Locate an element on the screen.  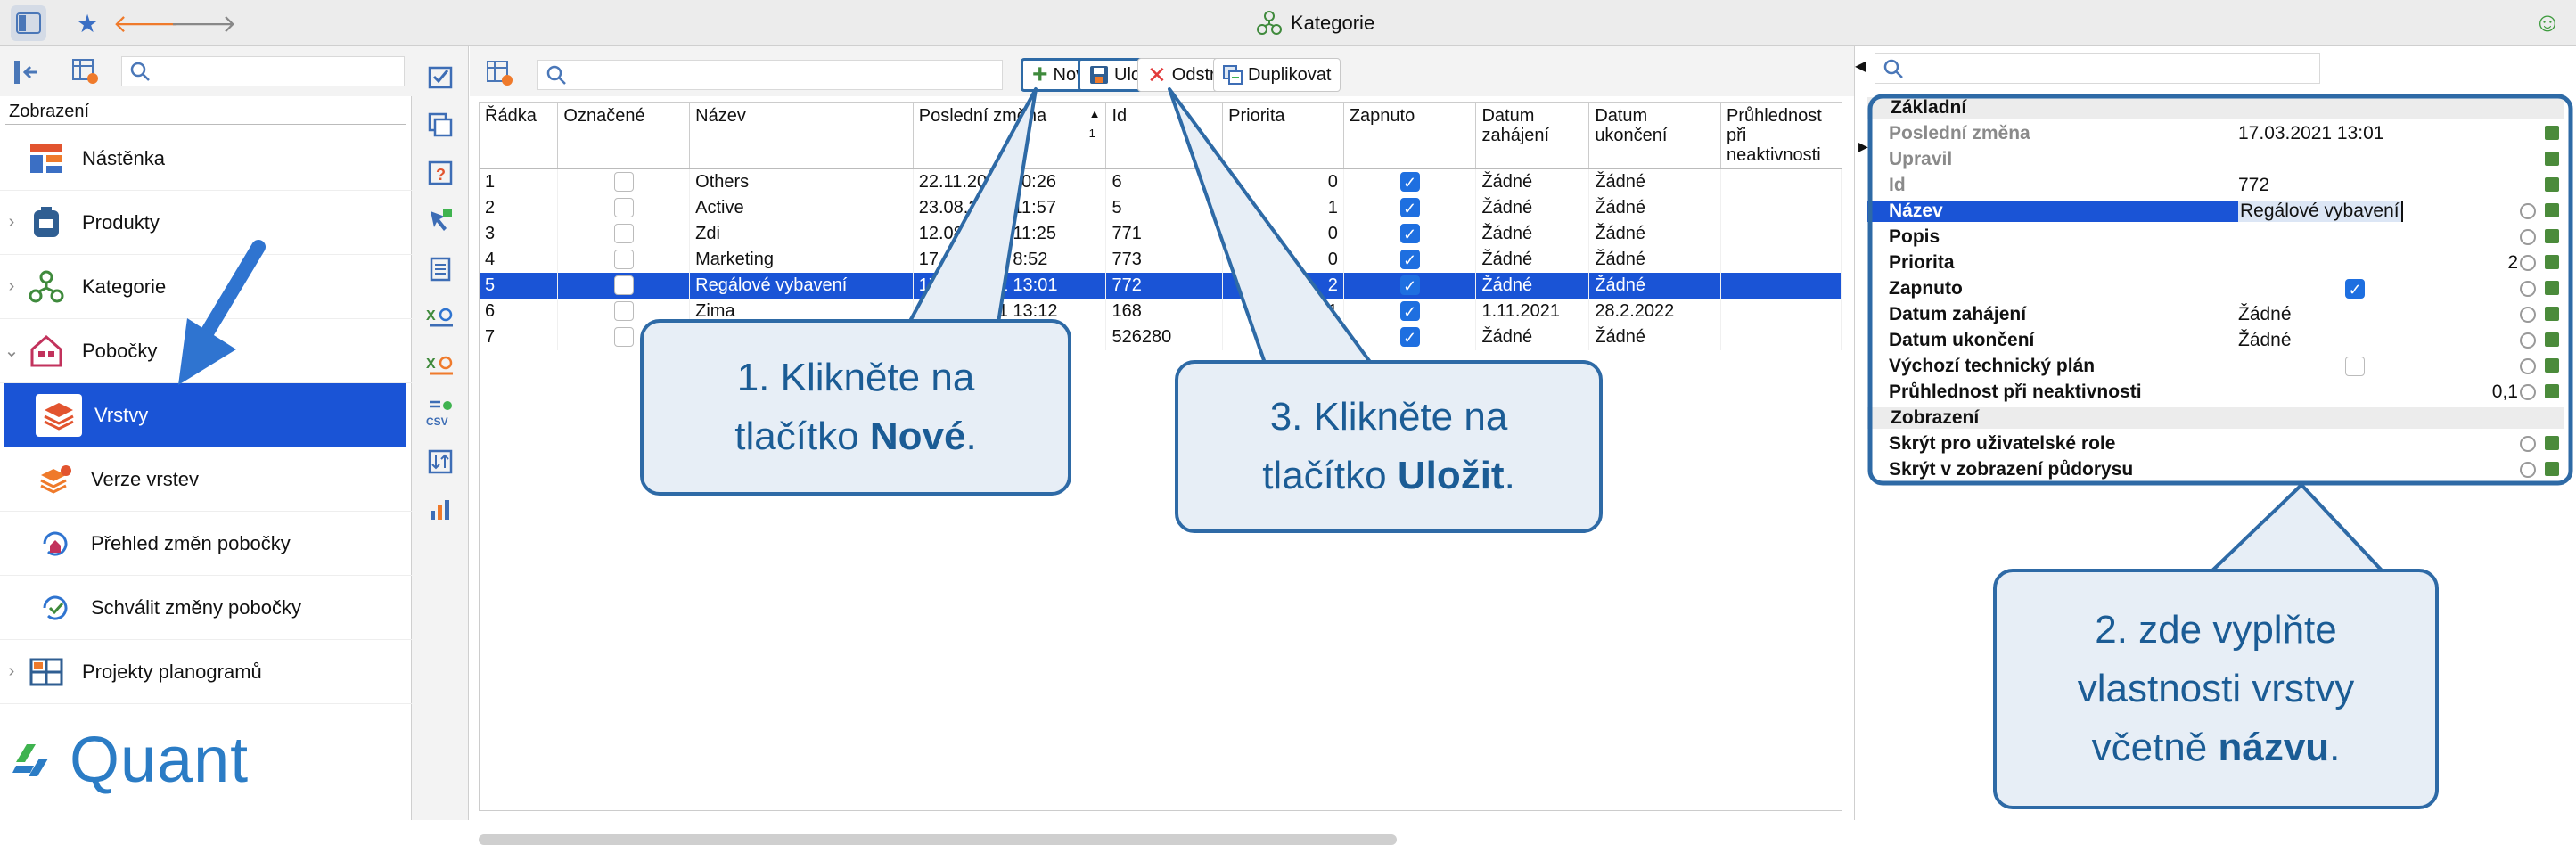
properties-highlight-box is located at coordinates (2220, 290).